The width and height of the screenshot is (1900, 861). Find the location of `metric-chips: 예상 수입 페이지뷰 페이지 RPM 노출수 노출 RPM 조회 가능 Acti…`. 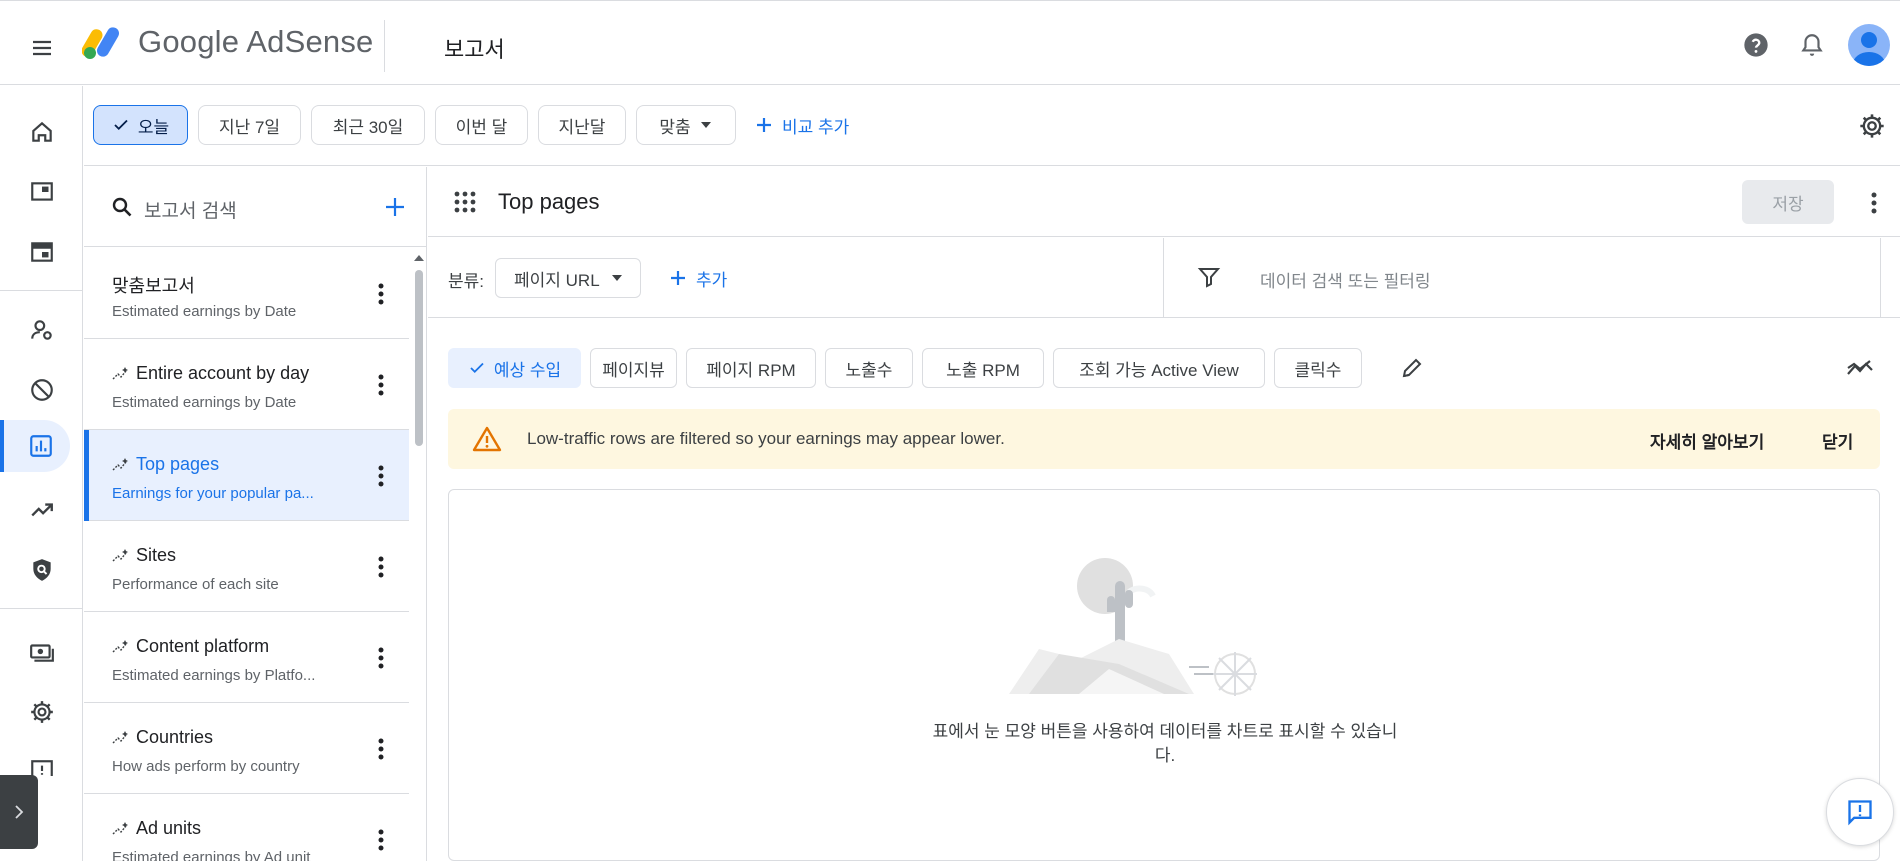

metric-chips: 예상 수입 페이지뷰 페이지 RPM 노출수 노출 RPM 조회 가능 Acti… is located at coordinates (1164, 363).